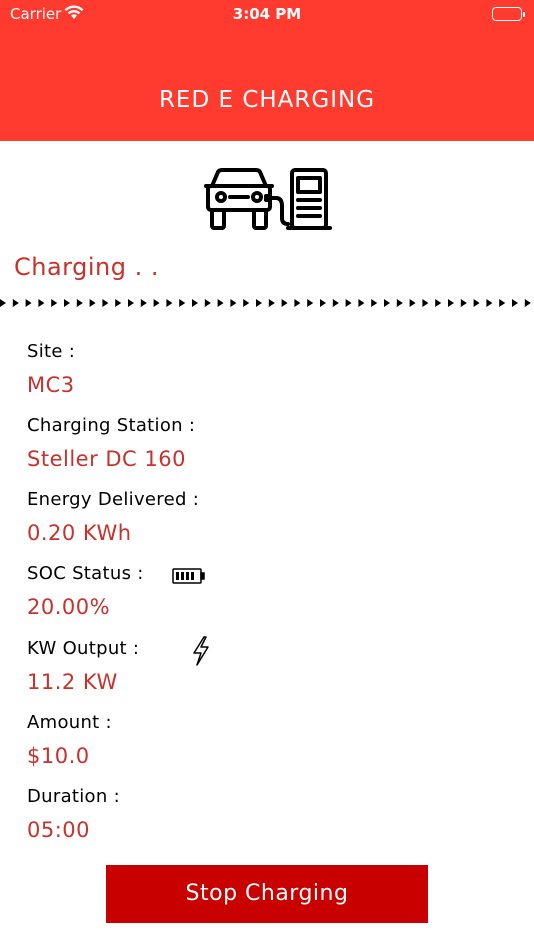  What do you see at coordinates (201, 651) in the screenshot?
I see `lightning-bolt-icon` at bounding box center [201, 651].